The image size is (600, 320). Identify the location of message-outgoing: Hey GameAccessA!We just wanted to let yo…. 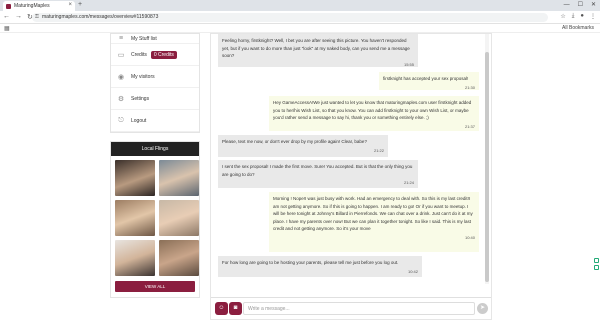
(374, 113).